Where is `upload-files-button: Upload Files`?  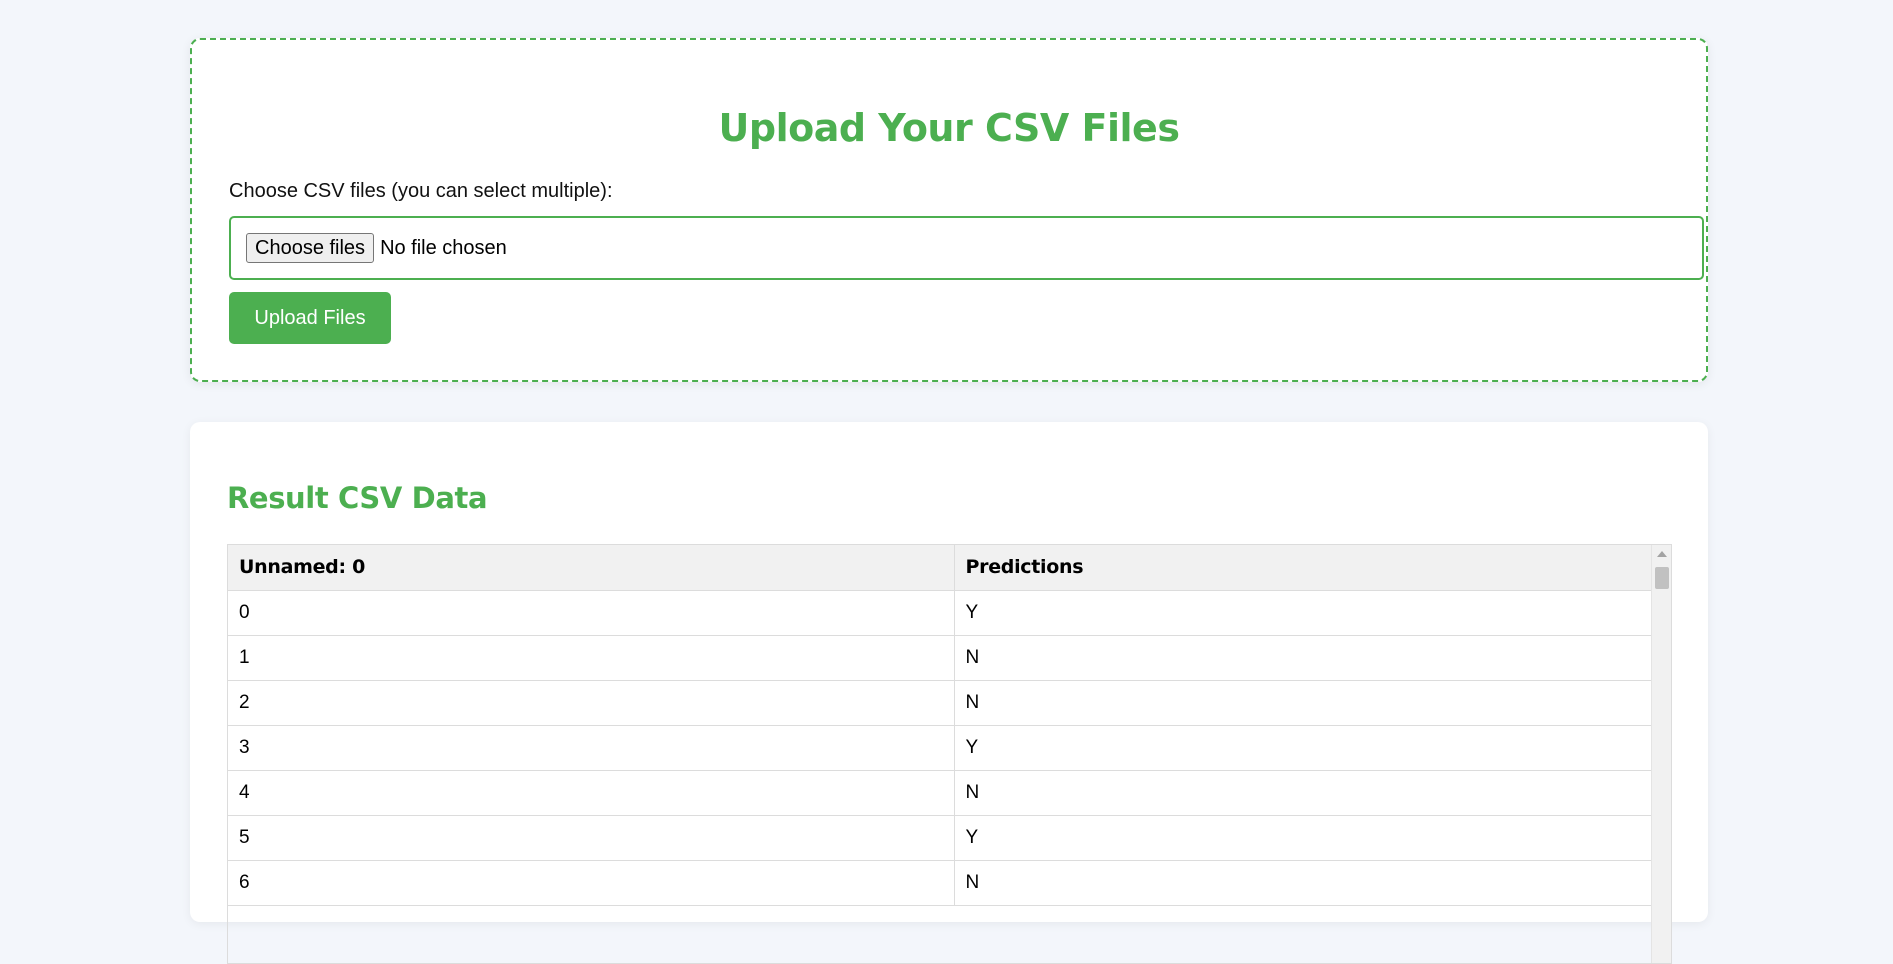
upload-files-button: Upload Files is located at coordinates (310, 318).